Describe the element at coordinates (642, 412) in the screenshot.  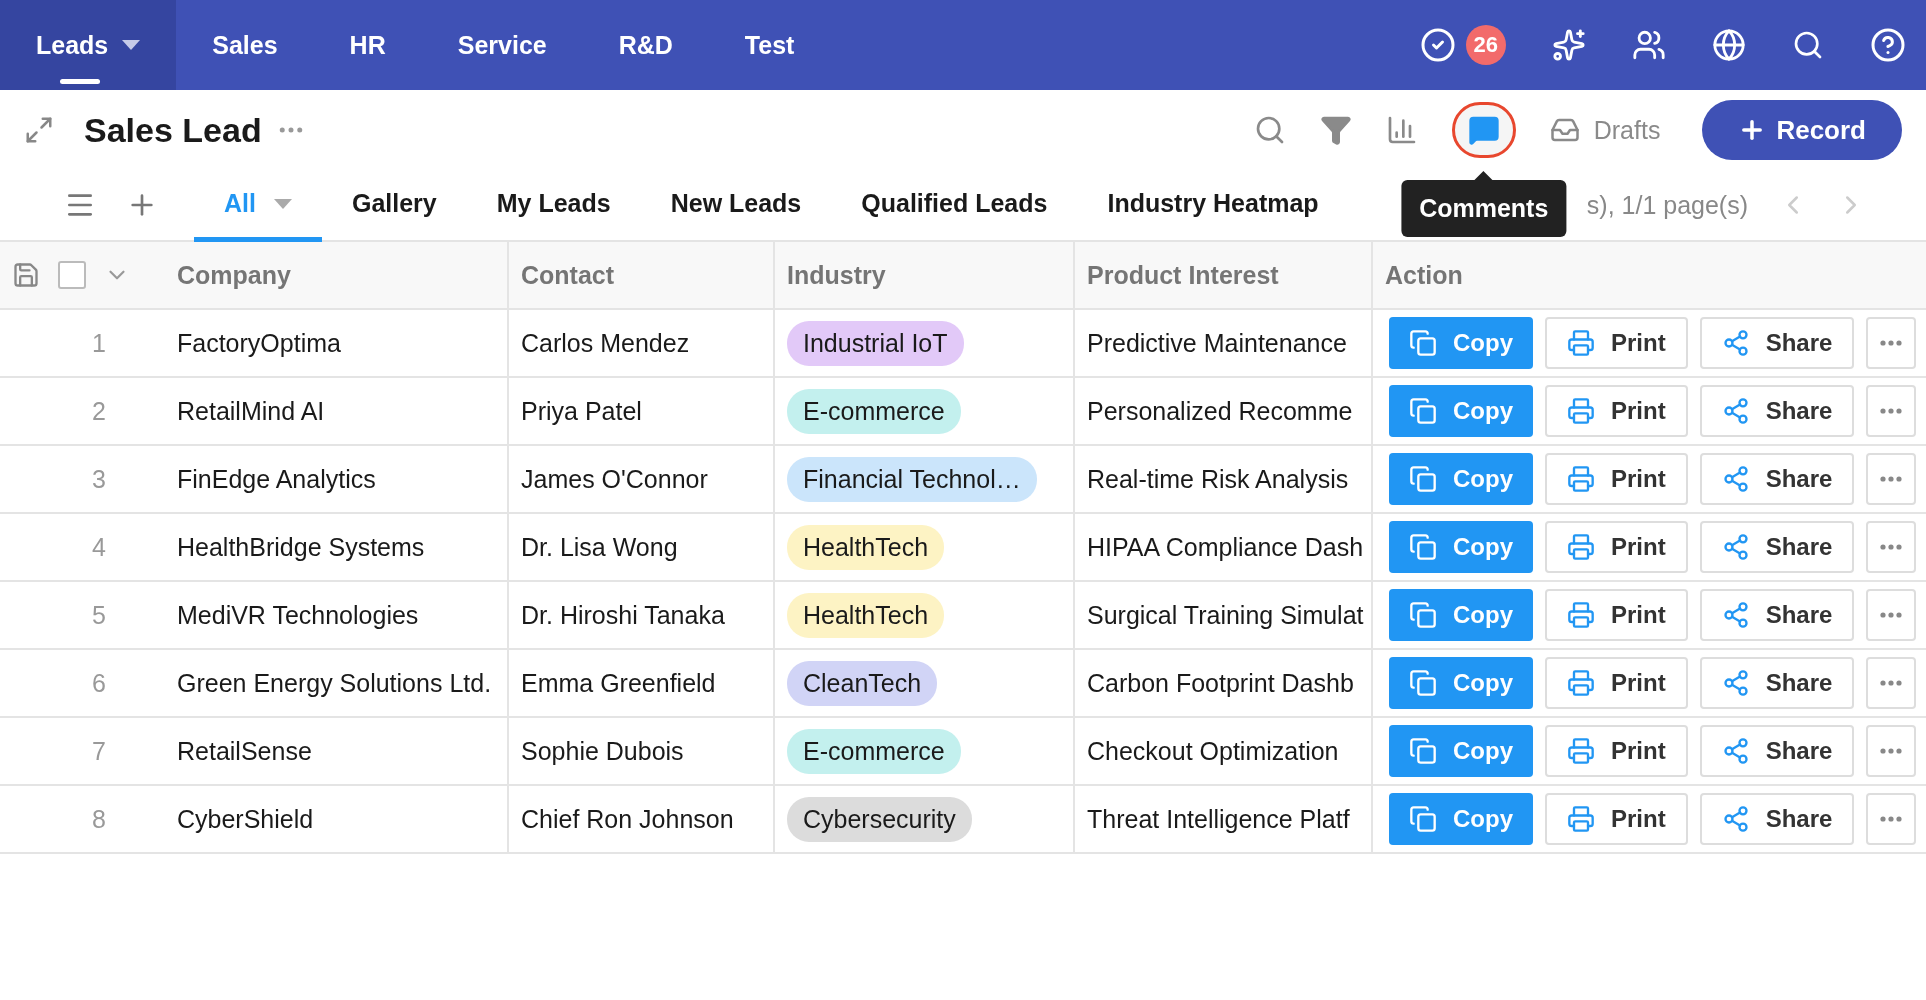
I see `table-cell: Priya Patel` at that location.